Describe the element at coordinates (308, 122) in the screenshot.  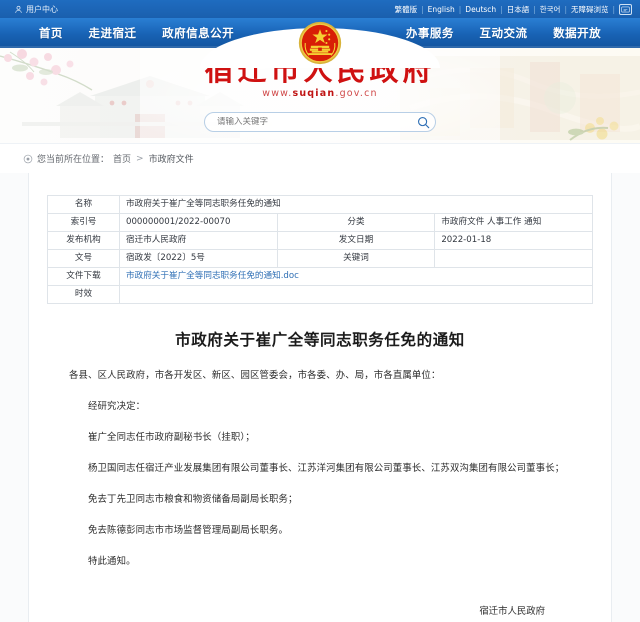
I see `search-input` at that location.